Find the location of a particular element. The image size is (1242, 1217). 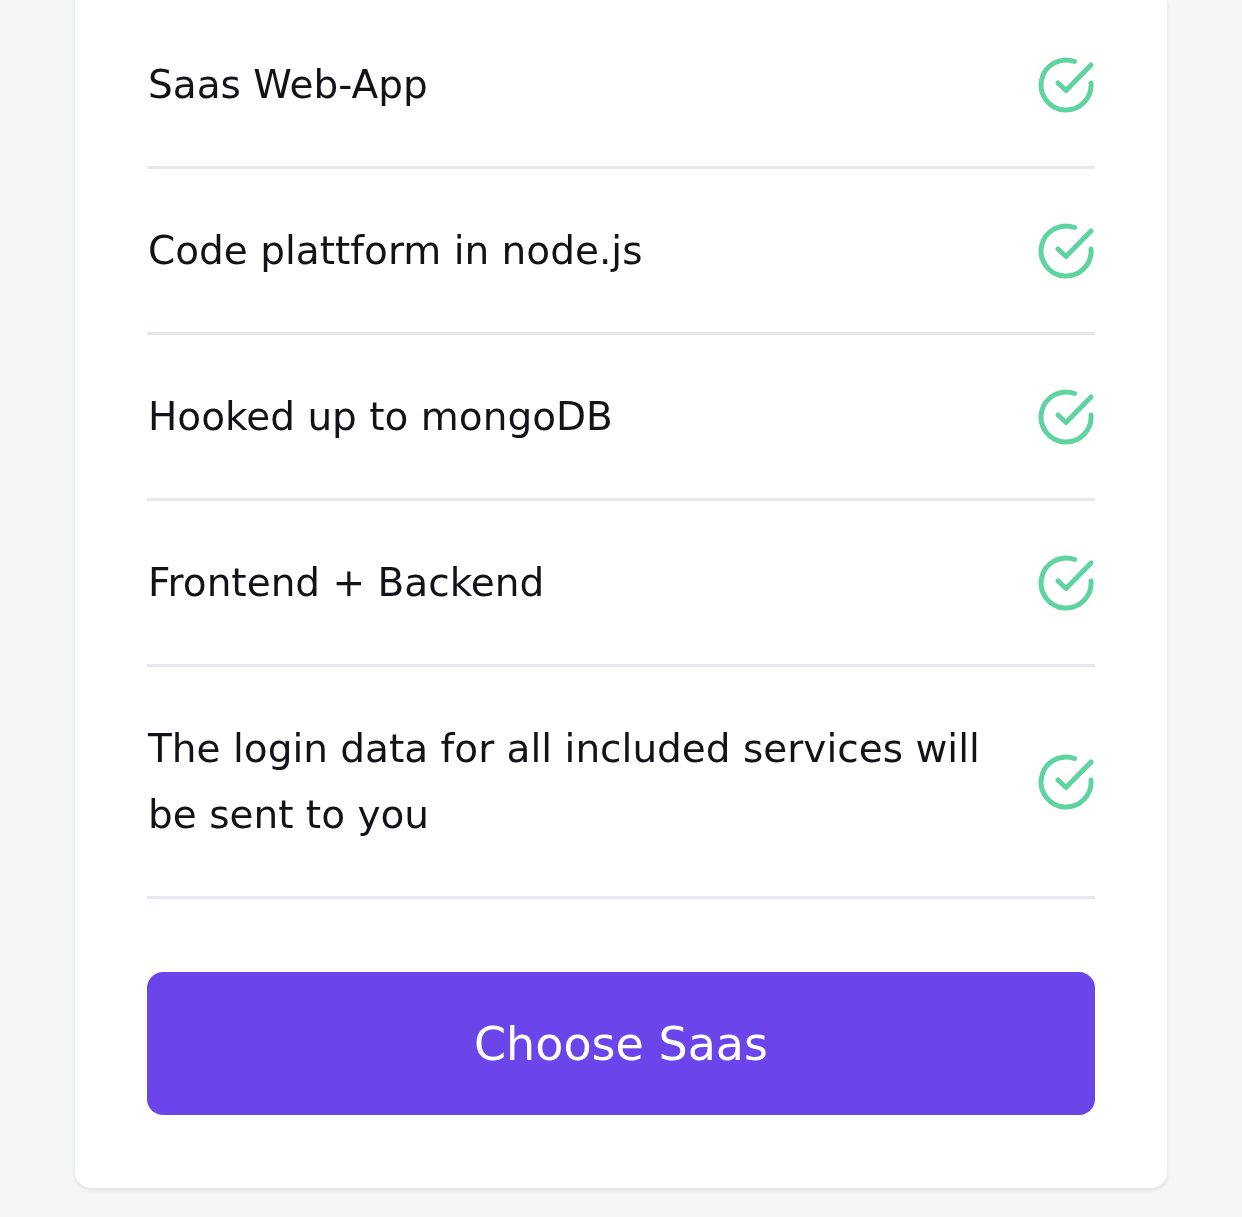

feature-text: Frontend + Backend is located at coordinates (347, 583).